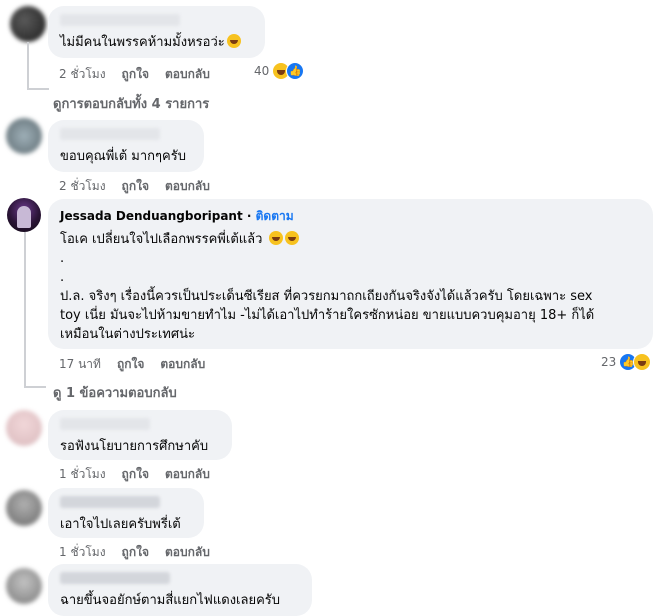 The height and width of the screenshot is (616, 669). I want to click on comment-bubble: รอฟังนโยบายการศึกษาคับ, so click(140, 435).